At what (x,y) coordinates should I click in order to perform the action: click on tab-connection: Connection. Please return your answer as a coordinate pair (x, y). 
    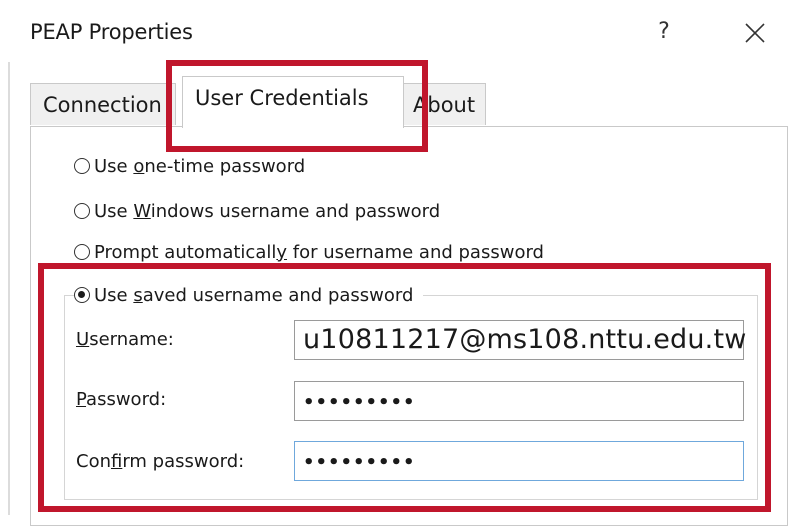
    Looking at the image, I should click on (103, 104).